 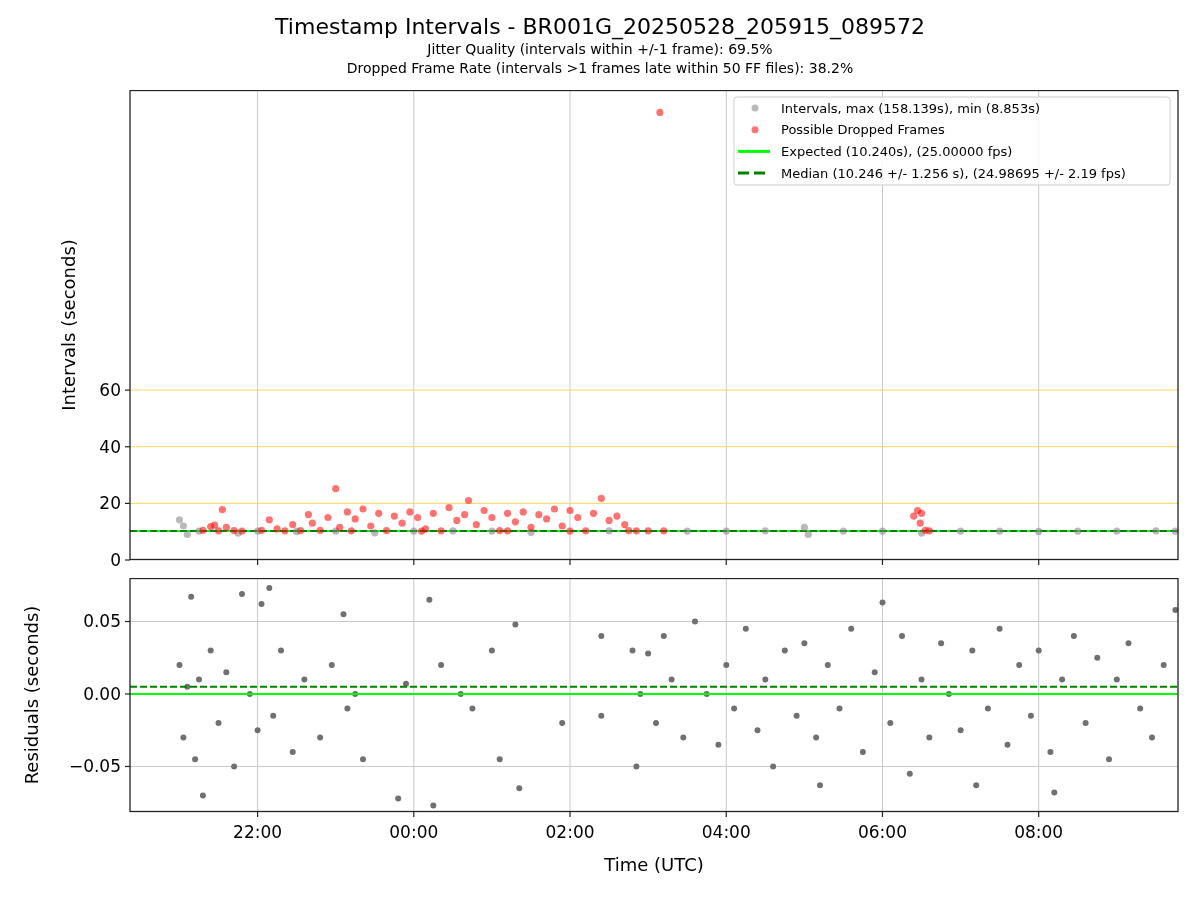 What do you see at coordinates (953, 173) in the screenshot?
I see `legend-label: Median (10.246 +/- 1.256 s), (24.98695 +/- 2.19 fps)` at bounding box center [953, 173].